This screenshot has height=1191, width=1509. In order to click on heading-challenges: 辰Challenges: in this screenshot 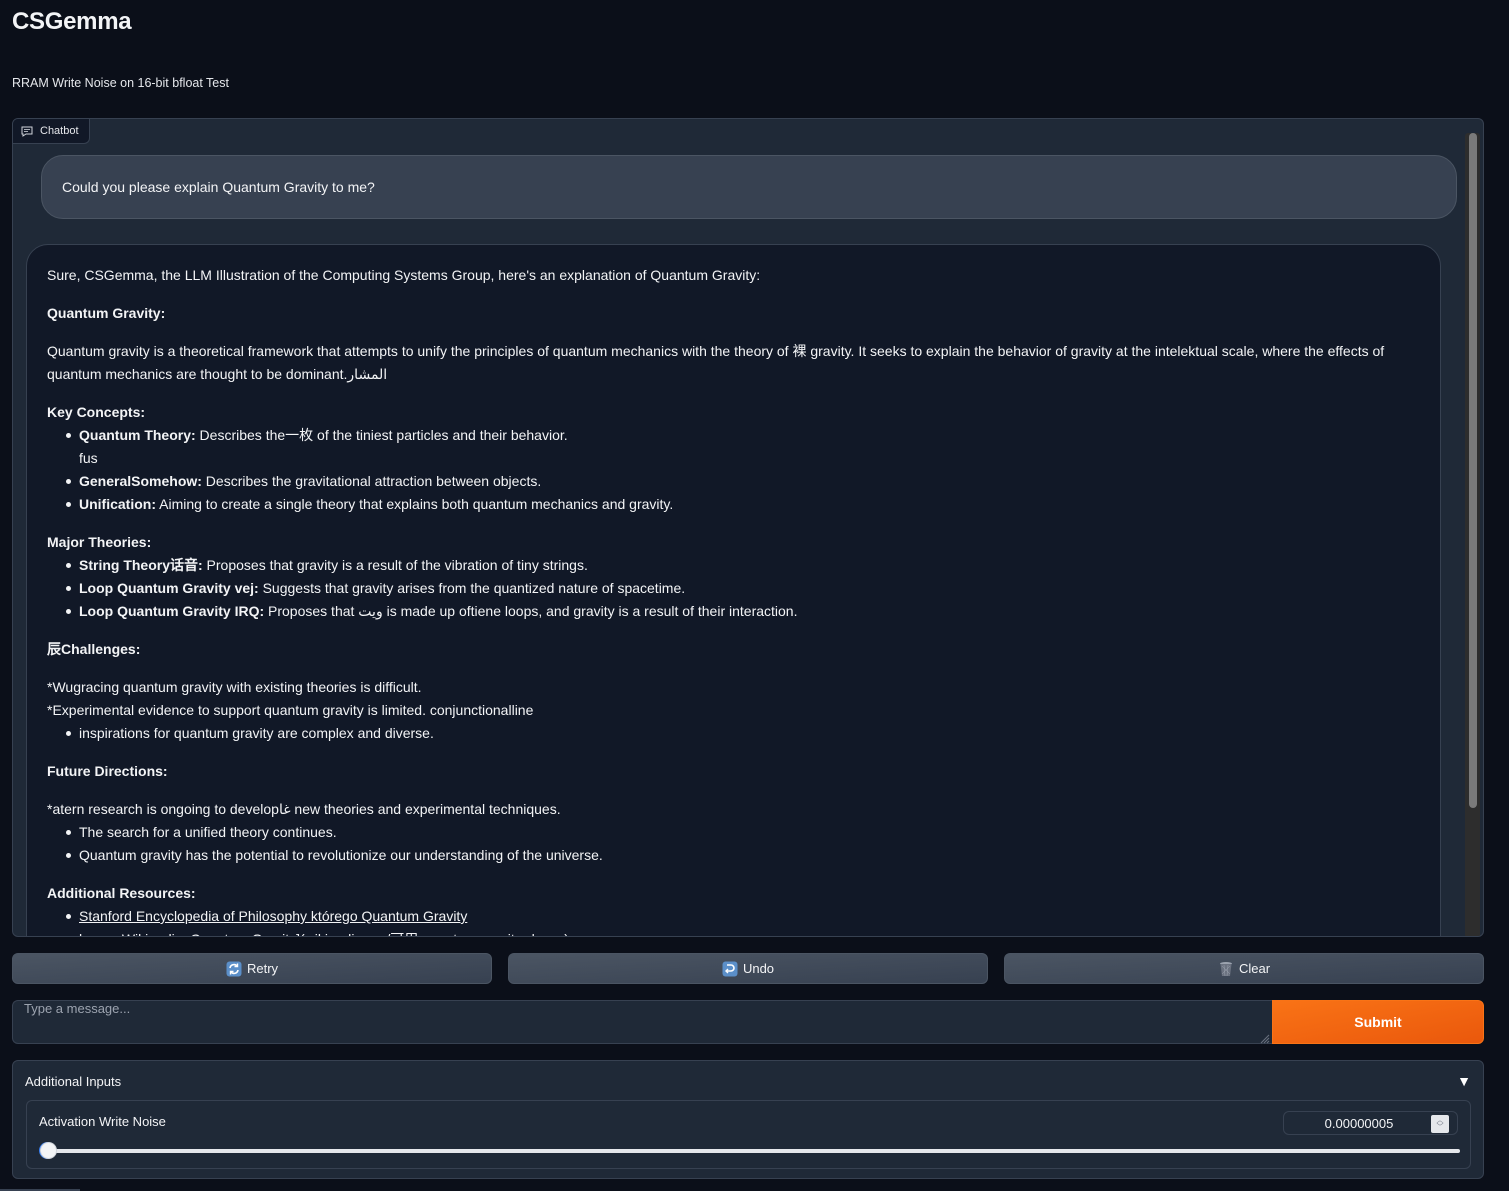, I will do `click(94, 649)`.